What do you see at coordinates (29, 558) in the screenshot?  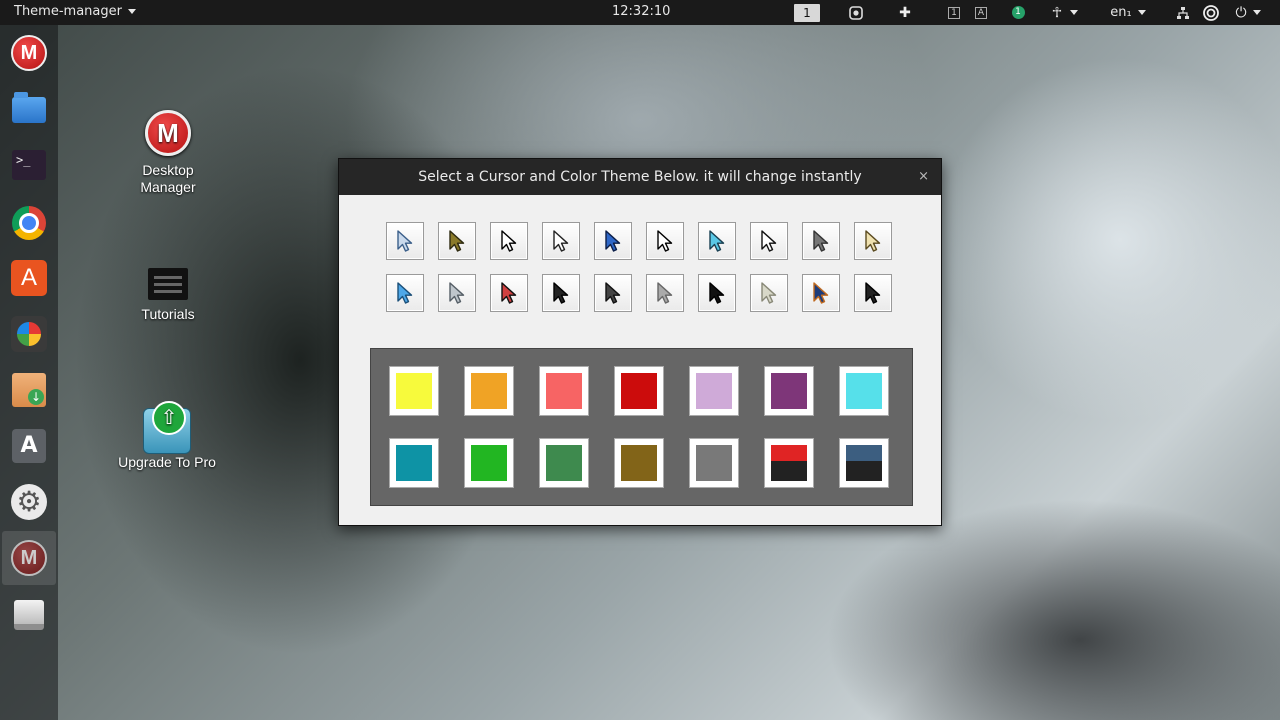 I see `dock-item-theme-manager: M` at bounding box center [29, 558].